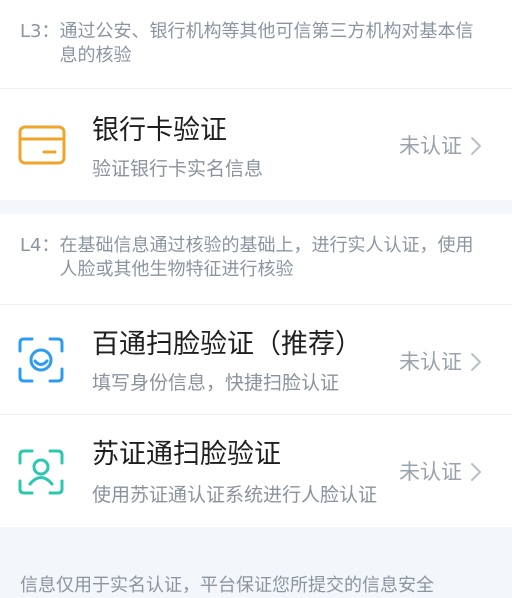 The width and height of the screenshot is (512, 598). What do you see at coordinates (159, 130) in the screenshot?
I see `bank-card-title: 银行卡验证` at bounding box center [159, 130].